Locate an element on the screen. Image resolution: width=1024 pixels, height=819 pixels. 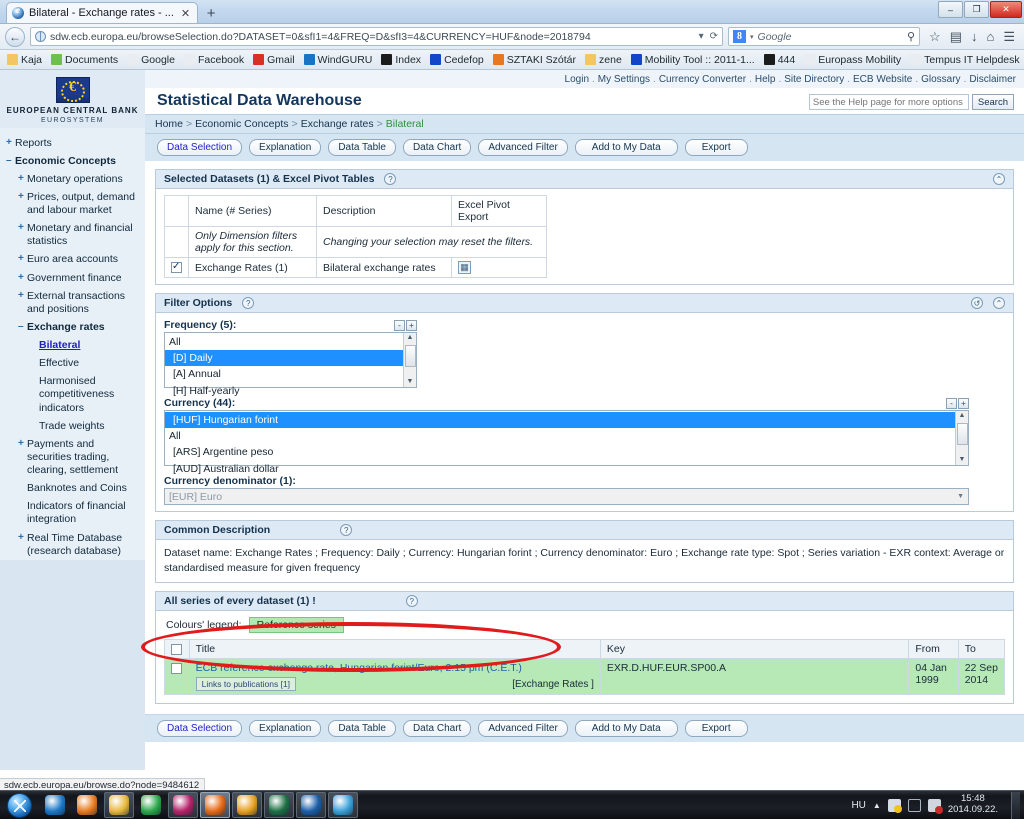
taskbar-mozilla-firefox-icon is located at coordinates (215, 805).